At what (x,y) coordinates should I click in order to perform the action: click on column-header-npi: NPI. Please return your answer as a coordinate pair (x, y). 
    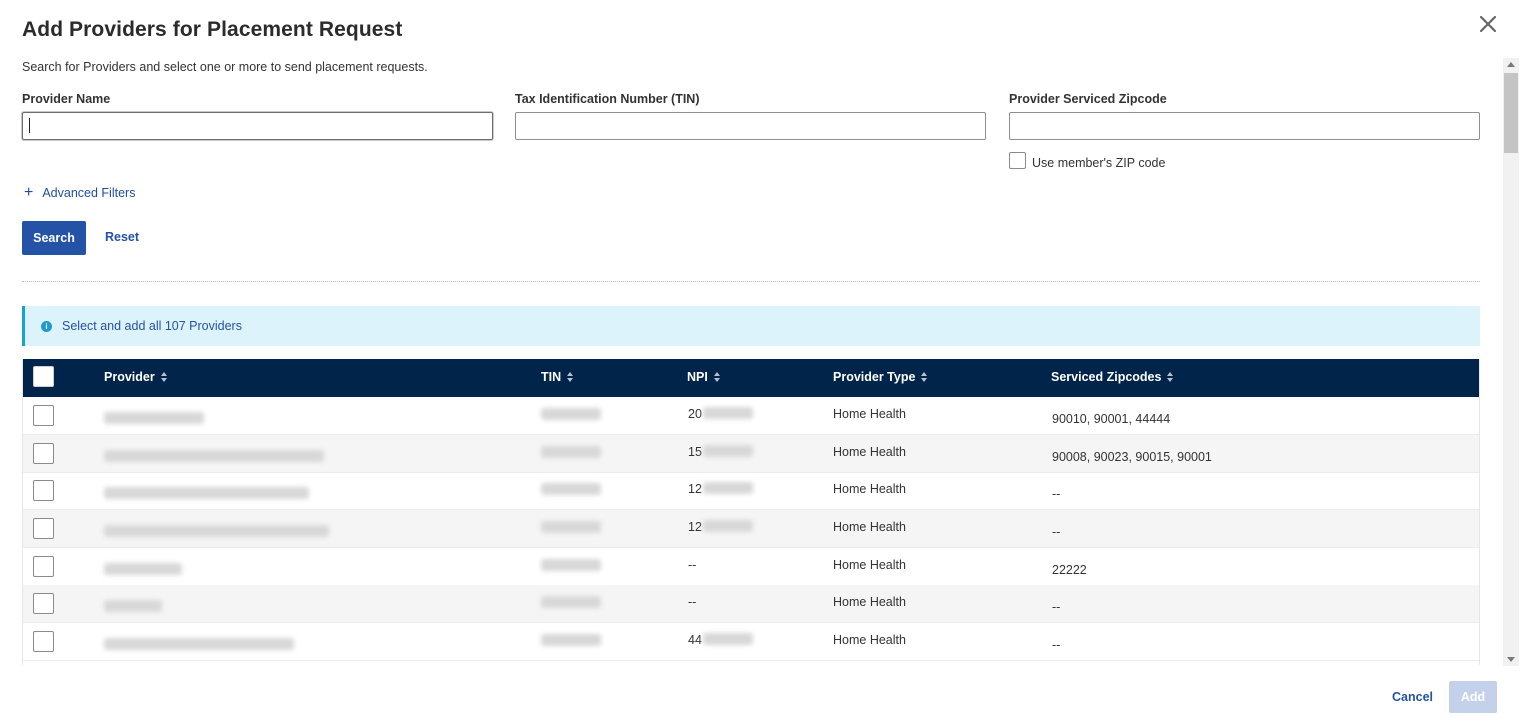
    Looking at the image, I should click on (704, 377).